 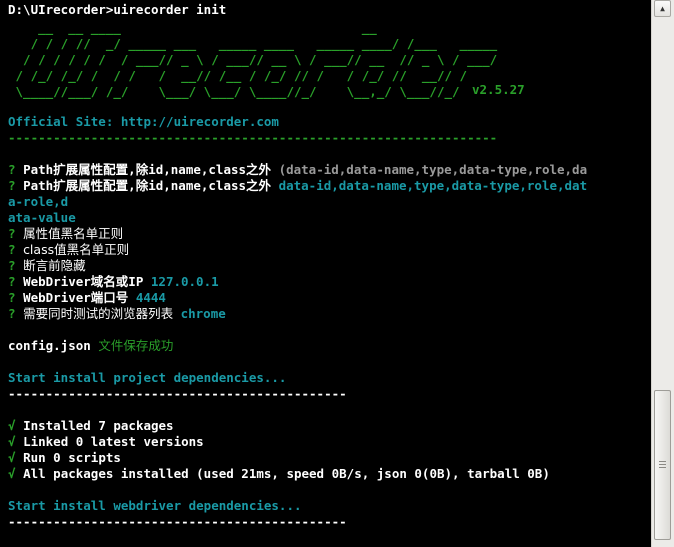 I want to click on scroll-up-icon: ▲, so click(x=662, y=8).